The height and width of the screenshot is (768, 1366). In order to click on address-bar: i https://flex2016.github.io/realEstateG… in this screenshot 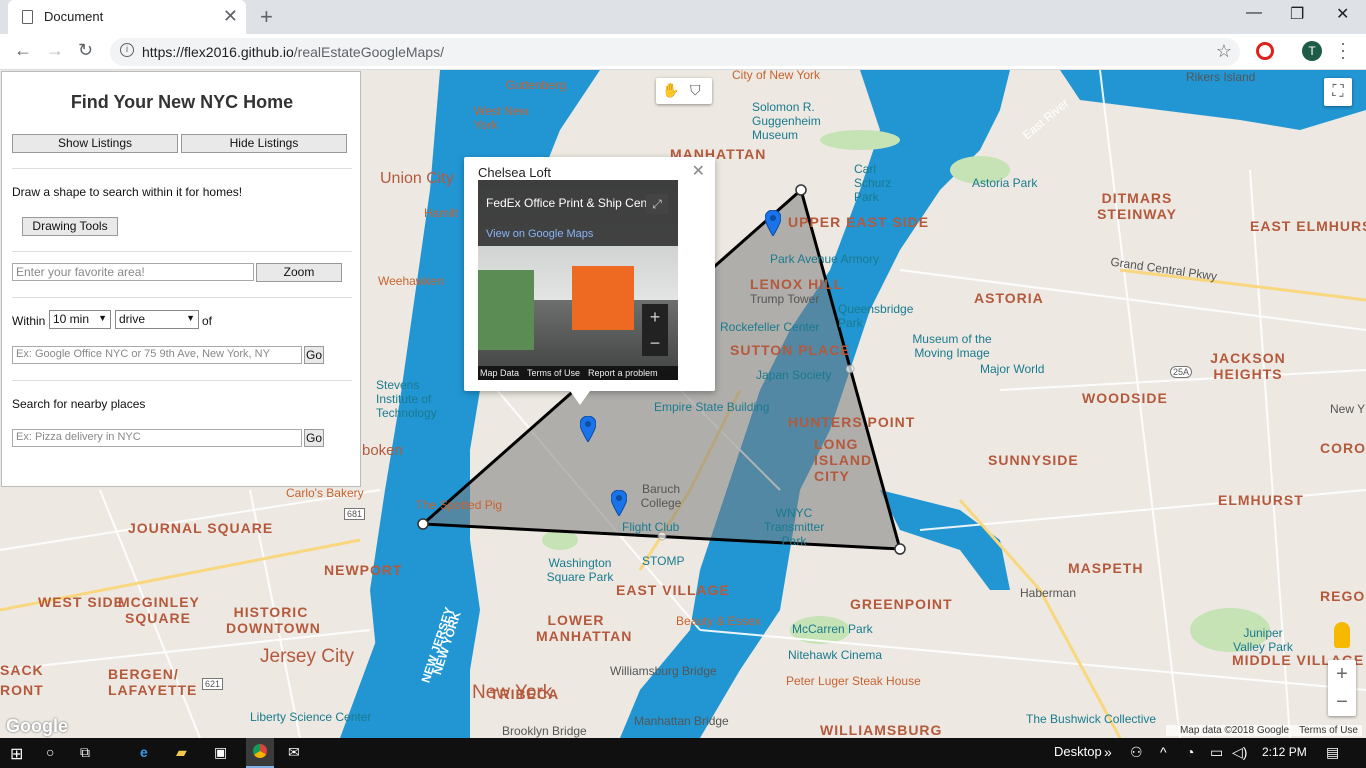, I will do `click(675, 52)`.